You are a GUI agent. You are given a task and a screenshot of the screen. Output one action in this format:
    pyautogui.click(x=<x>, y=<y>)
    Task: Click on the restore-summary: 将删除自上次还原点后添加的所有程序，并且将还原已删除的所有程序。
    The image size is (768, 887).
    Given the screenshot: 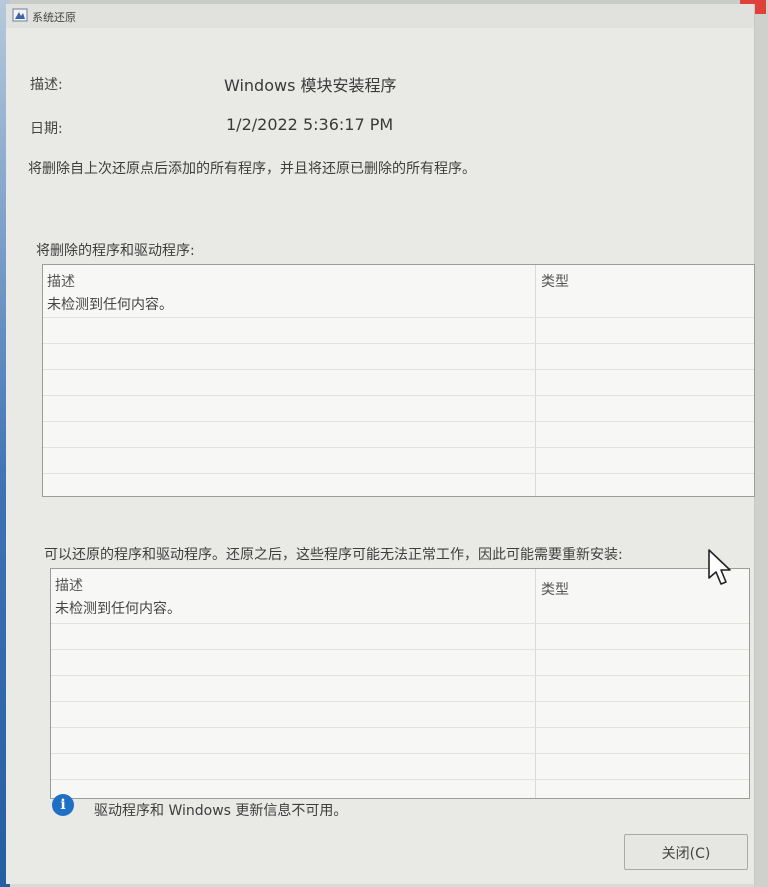 What is the action you would take?
    pyautogui.click(x=252, y=169)
    